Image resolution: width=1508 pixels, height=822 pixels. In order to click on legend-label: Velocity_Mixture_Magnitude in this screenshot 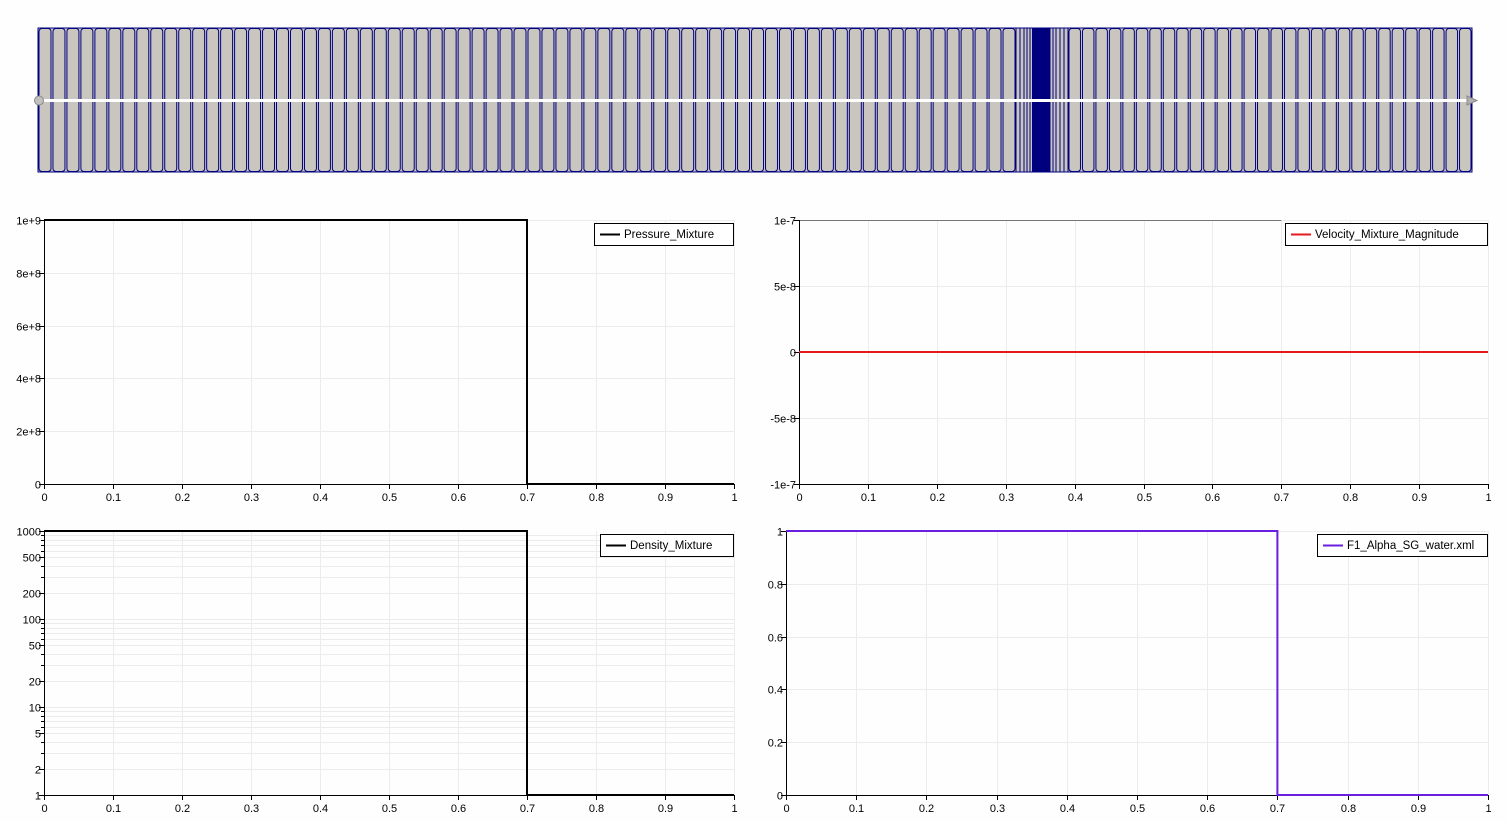, I will do `click(1387, 235)`.